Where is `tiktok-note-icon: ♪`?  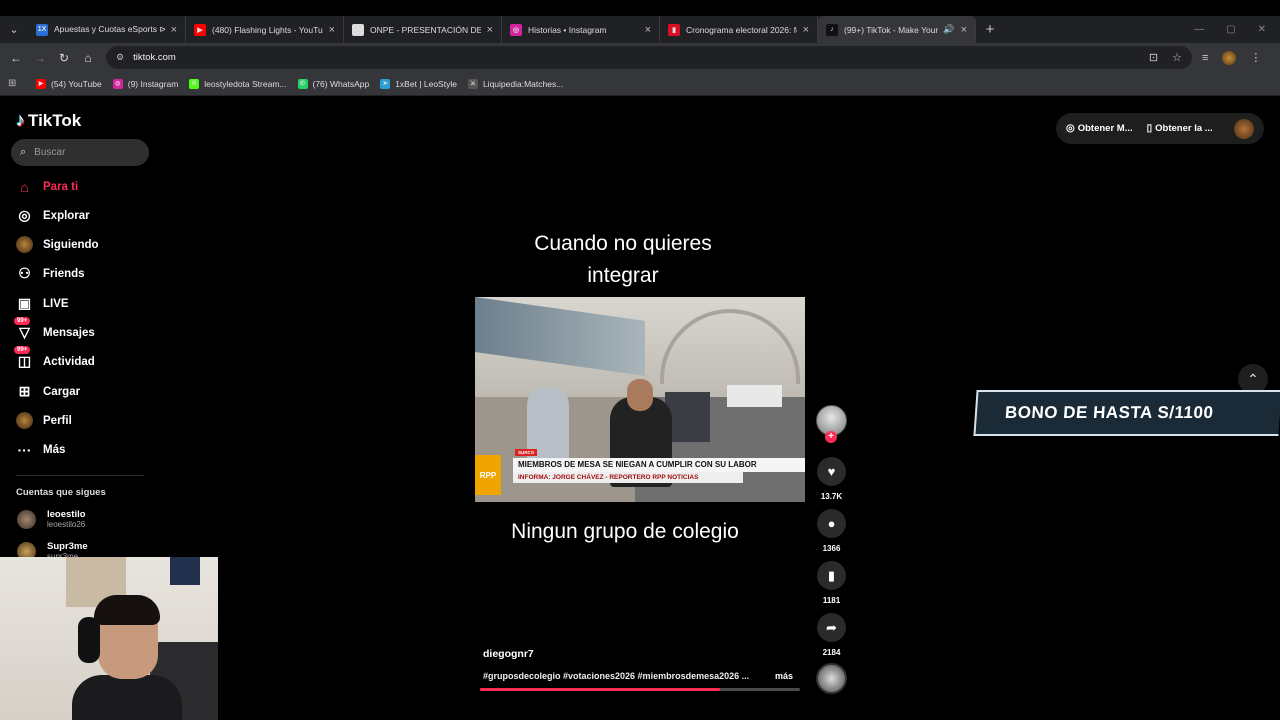 tiktok-note-icon: ♪ is located at coordinates (20, 120).